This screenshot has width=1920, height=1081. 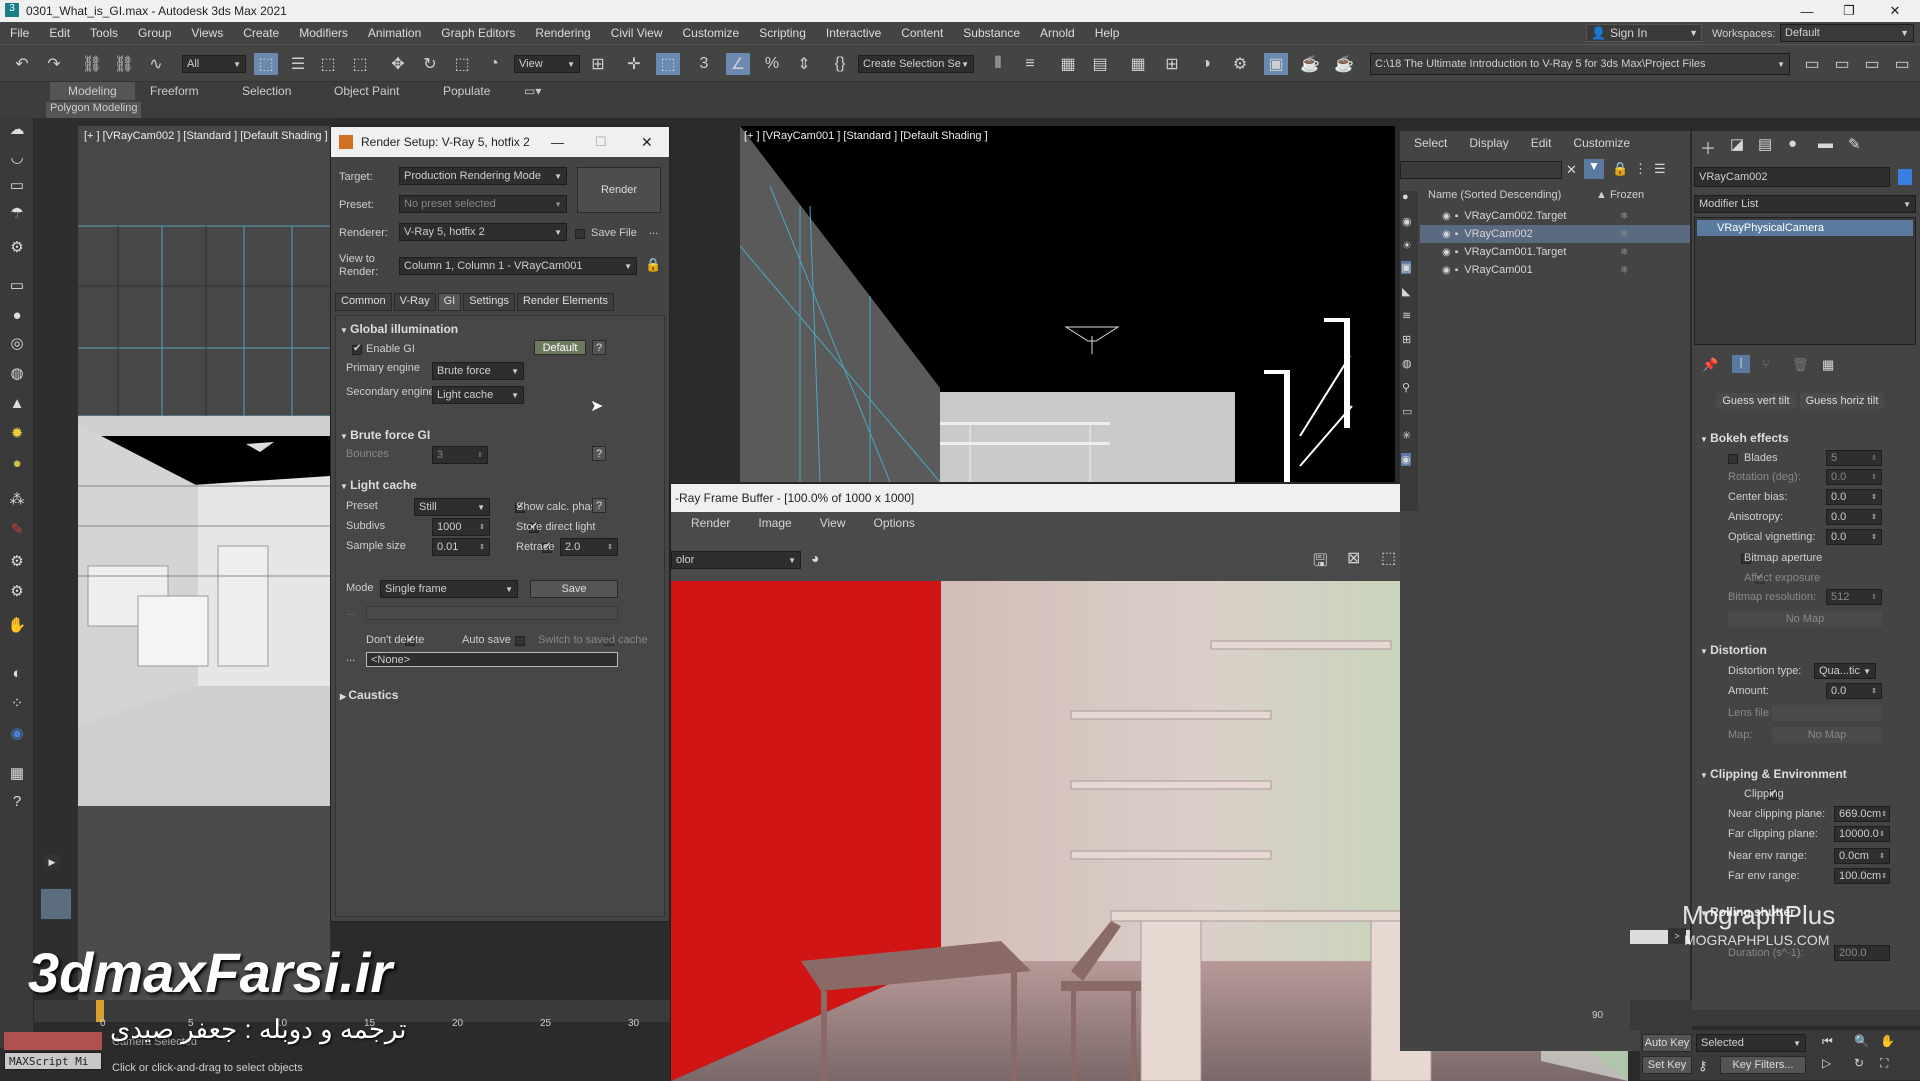 I want to click on fb-menu-view: View, so click(x=833, y=523).